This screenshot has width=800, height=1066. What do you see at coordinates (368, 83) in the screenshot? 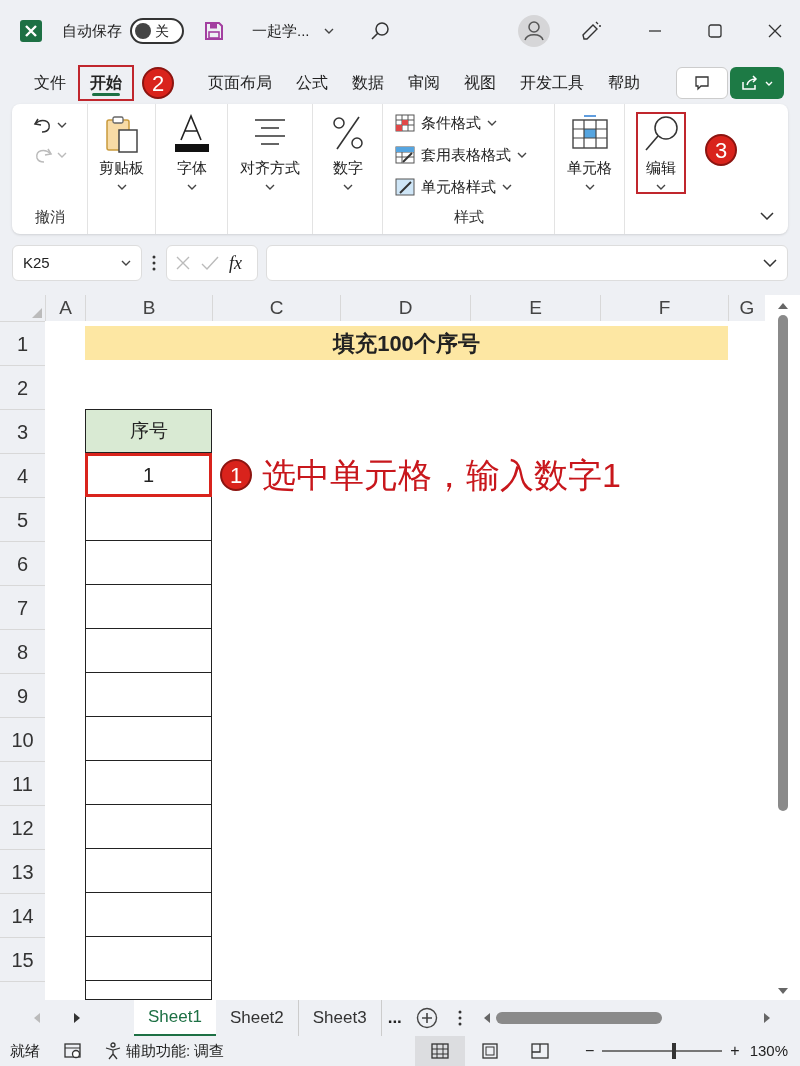
I see `ribbon-tab: 数据` at bounding box center [368, 83].